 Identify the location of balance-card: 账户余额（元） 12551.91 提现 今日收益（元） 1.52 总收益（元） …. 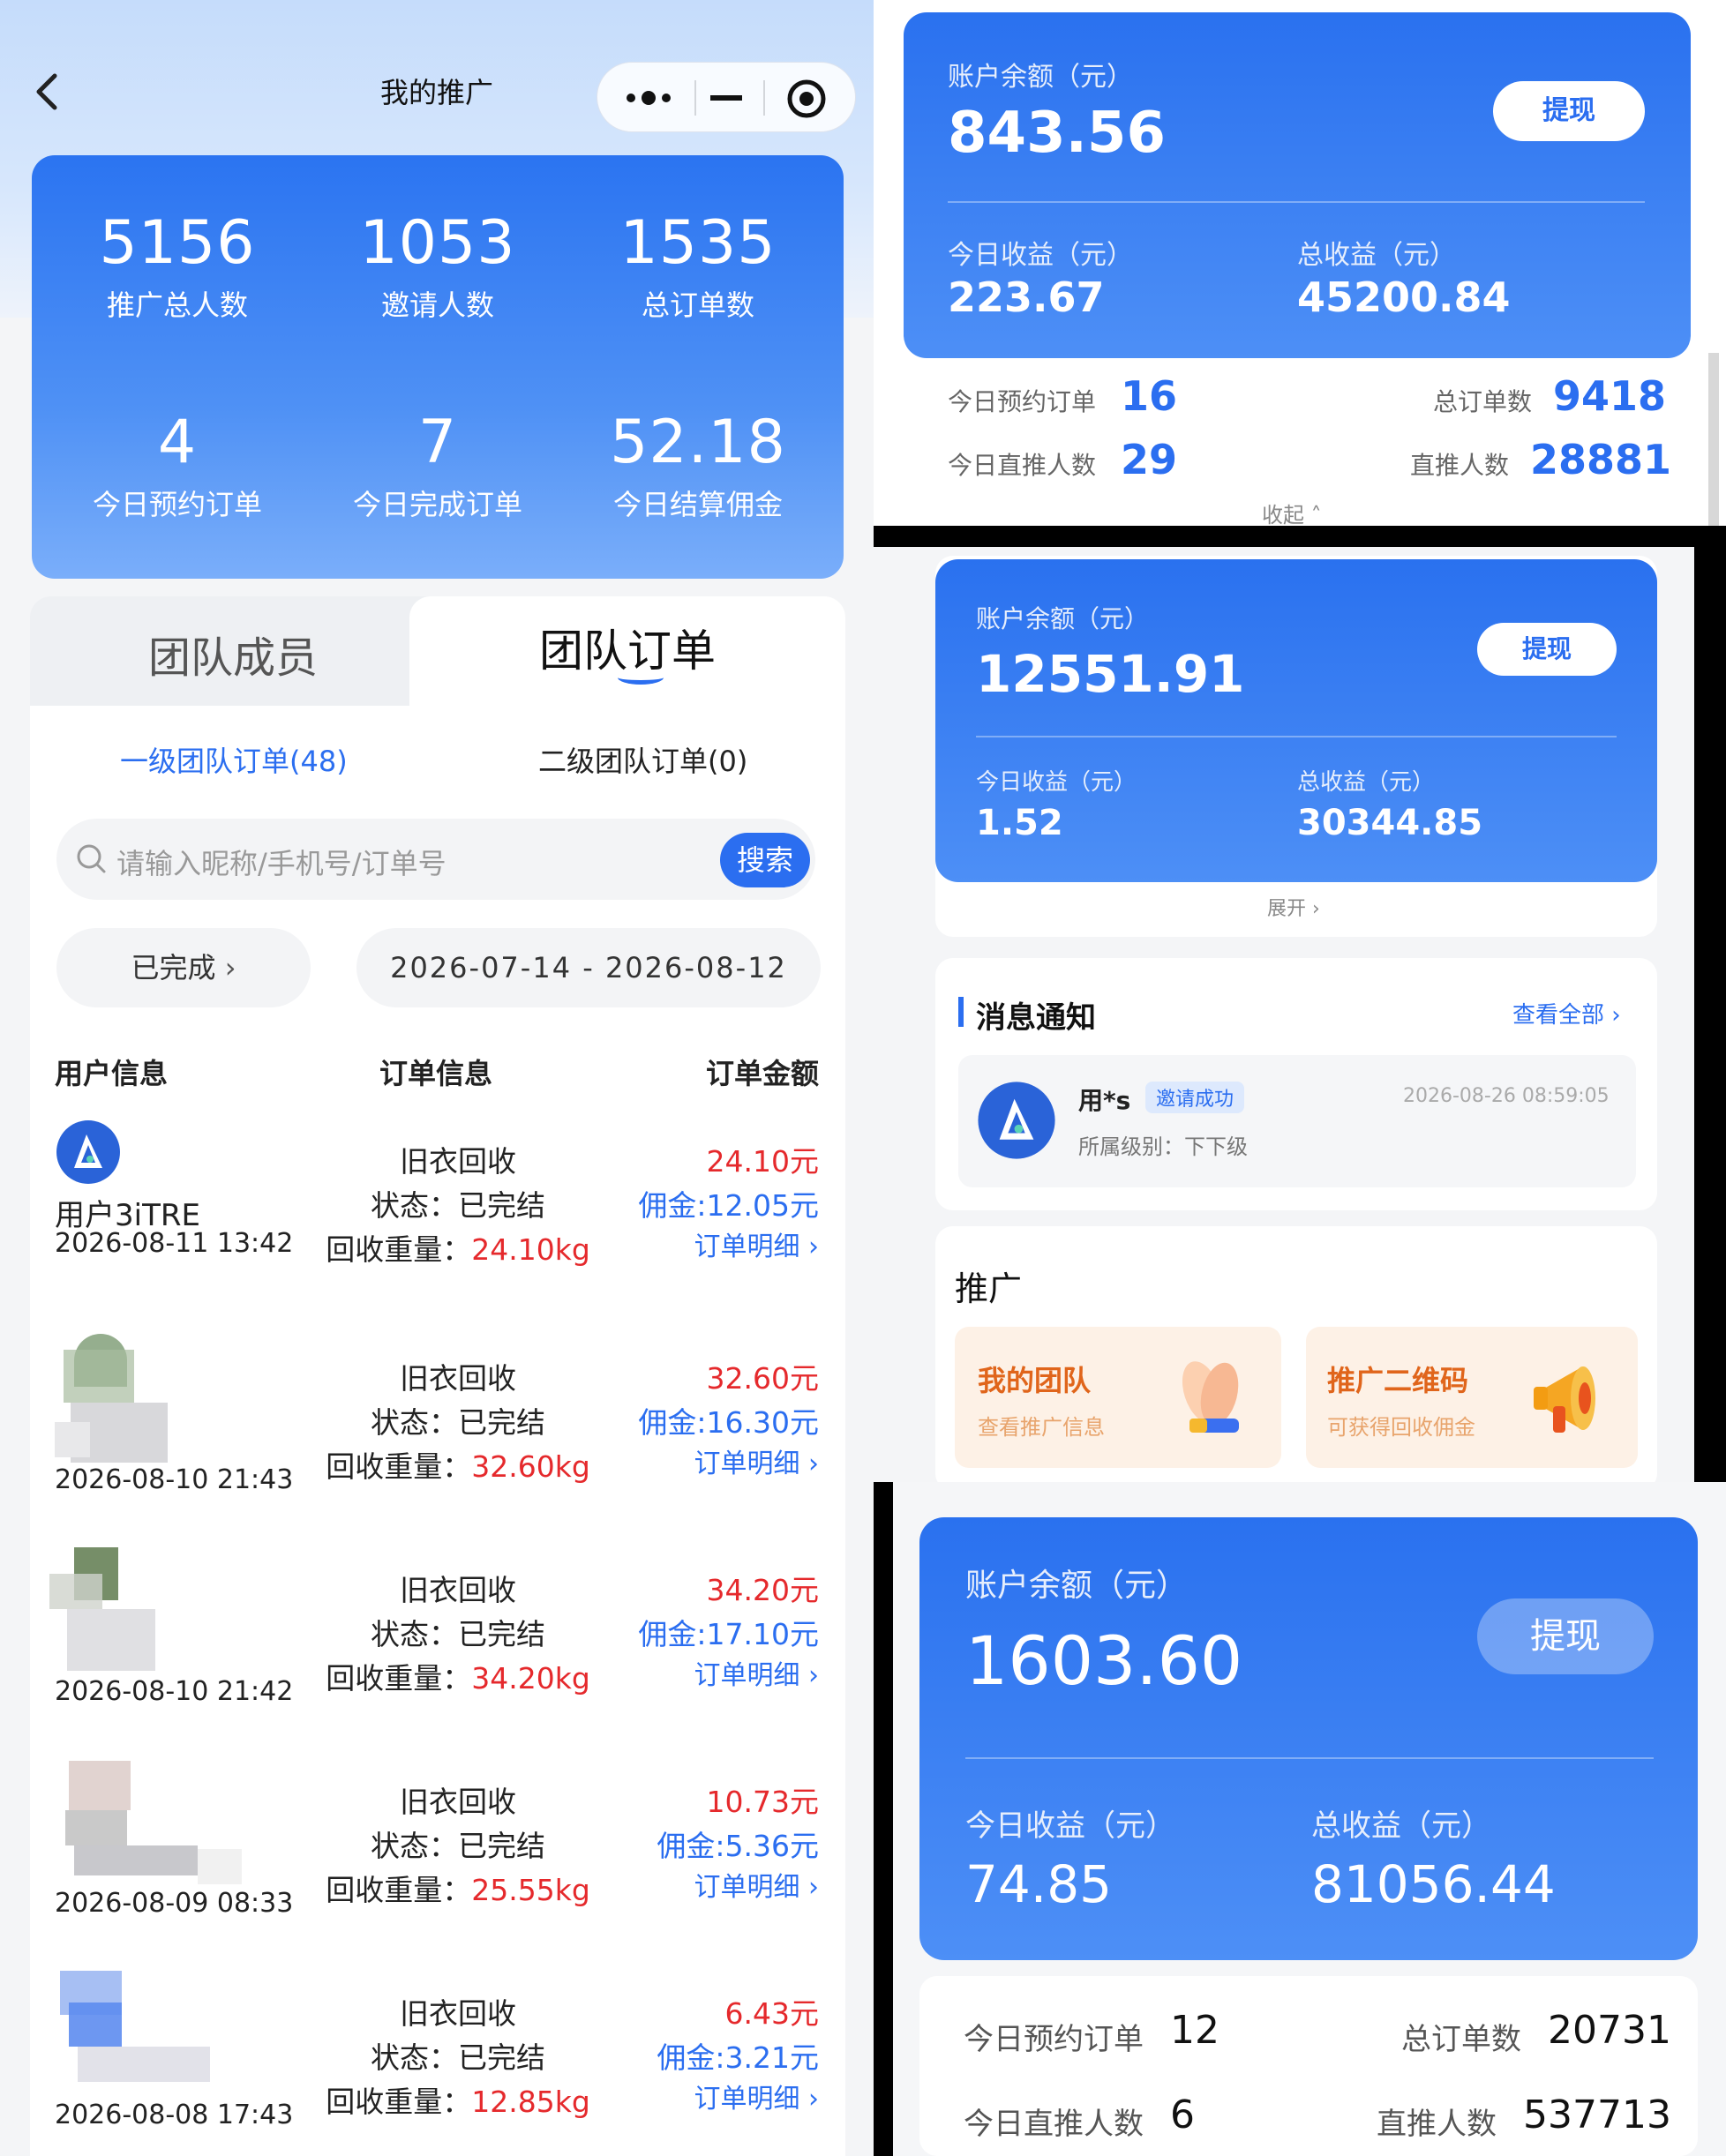
(1296, 720).